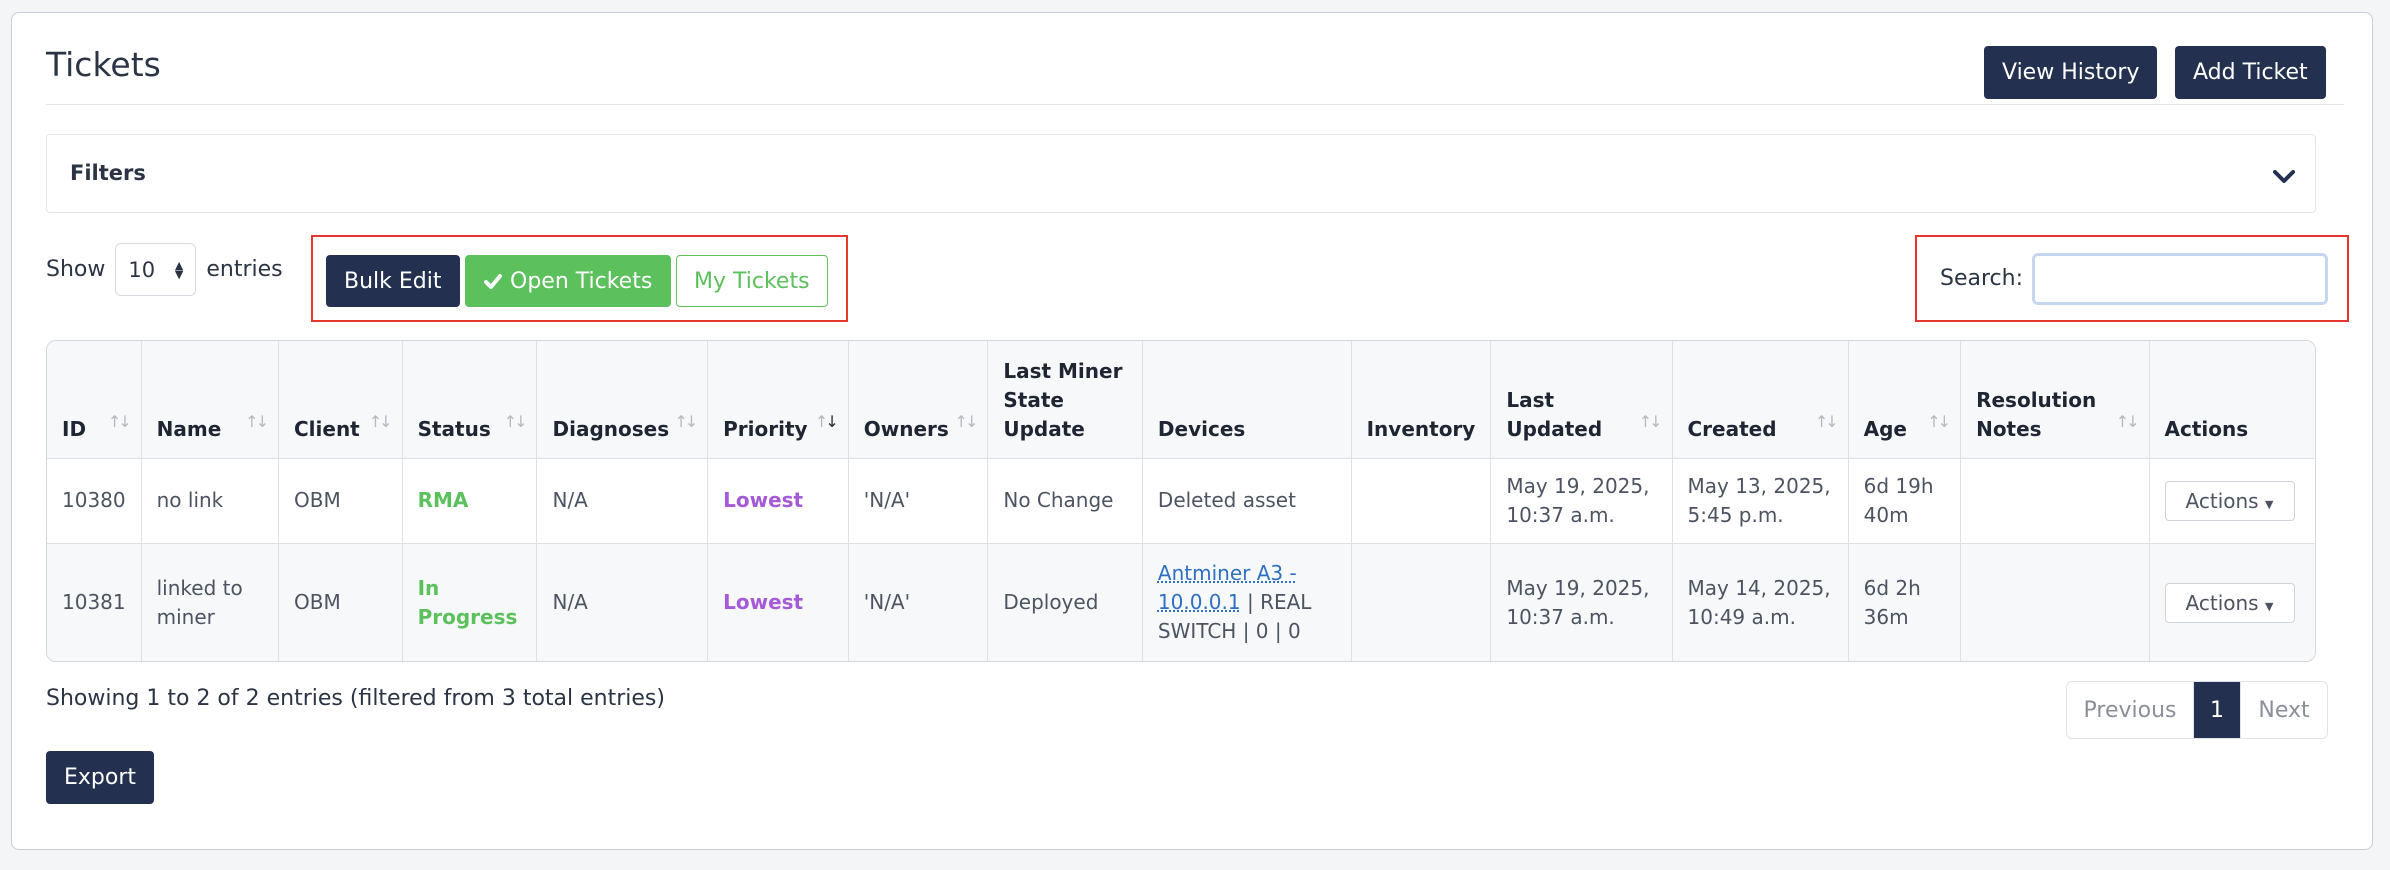 The image size is (2390, 870). Describe the element at coordinates (470, 501) in the screenshot. I see `cell-status: RMA` at that location.